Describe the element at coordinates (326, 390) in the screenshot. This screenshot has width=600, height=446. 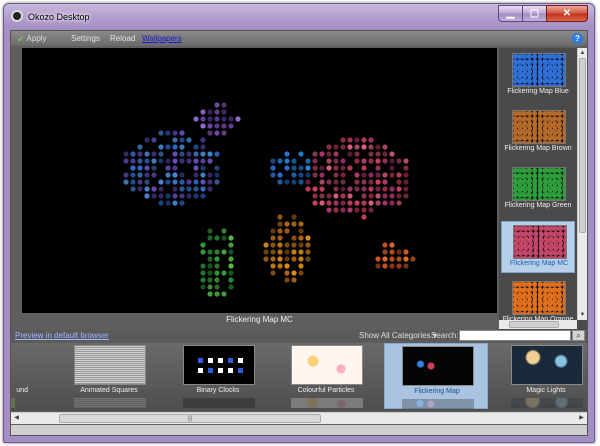
I see `gallery-label: Colourful Particles` at that location.